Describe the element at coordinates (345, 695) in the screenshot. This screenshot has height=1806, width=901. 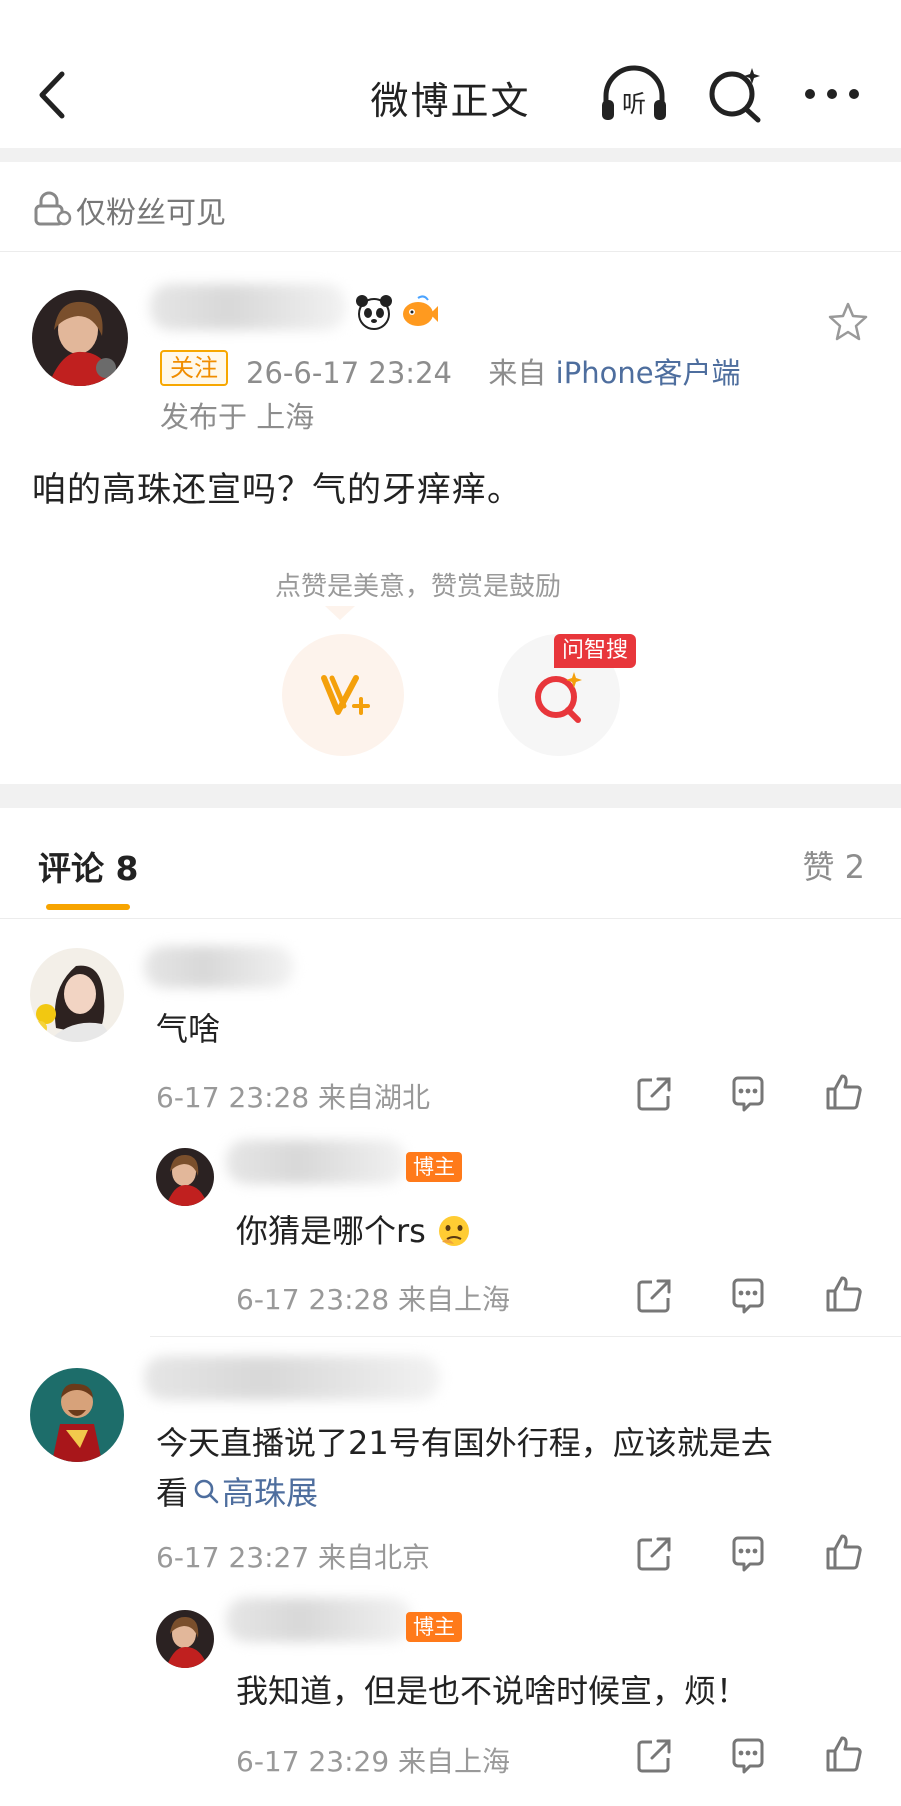
I see `v-plus-icon` at that location.